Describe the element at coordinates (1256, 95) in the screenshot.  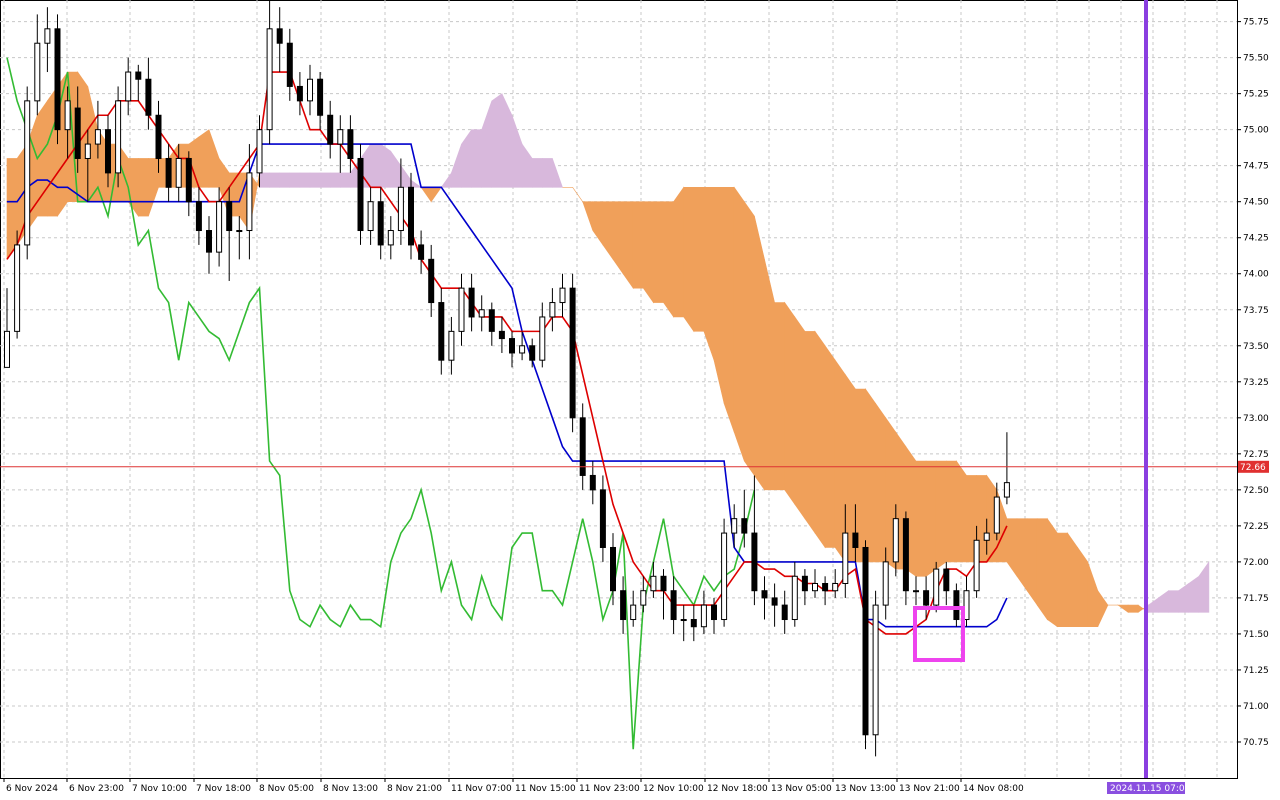
I see `y-tick-label: 75.25` at that location.